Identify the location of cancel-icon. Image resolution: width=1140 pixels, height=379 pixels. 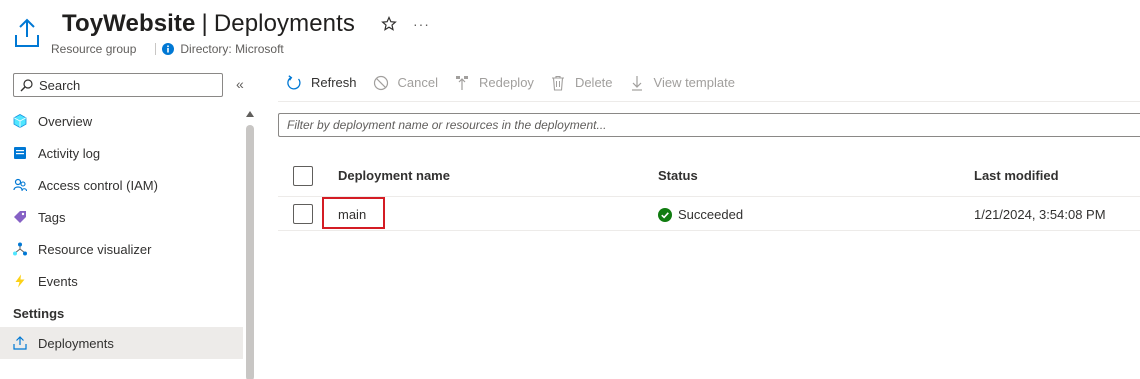
(381, 83).